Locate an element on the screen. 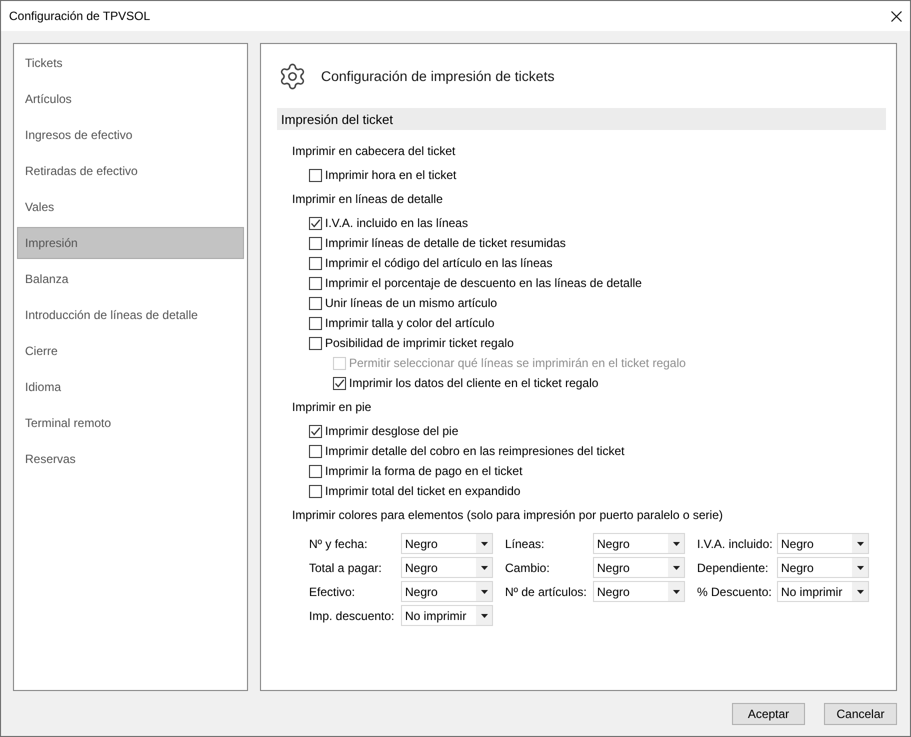 The image size is (911, 737). dialog-button: Cancelar is located at coordinates (860, 714).